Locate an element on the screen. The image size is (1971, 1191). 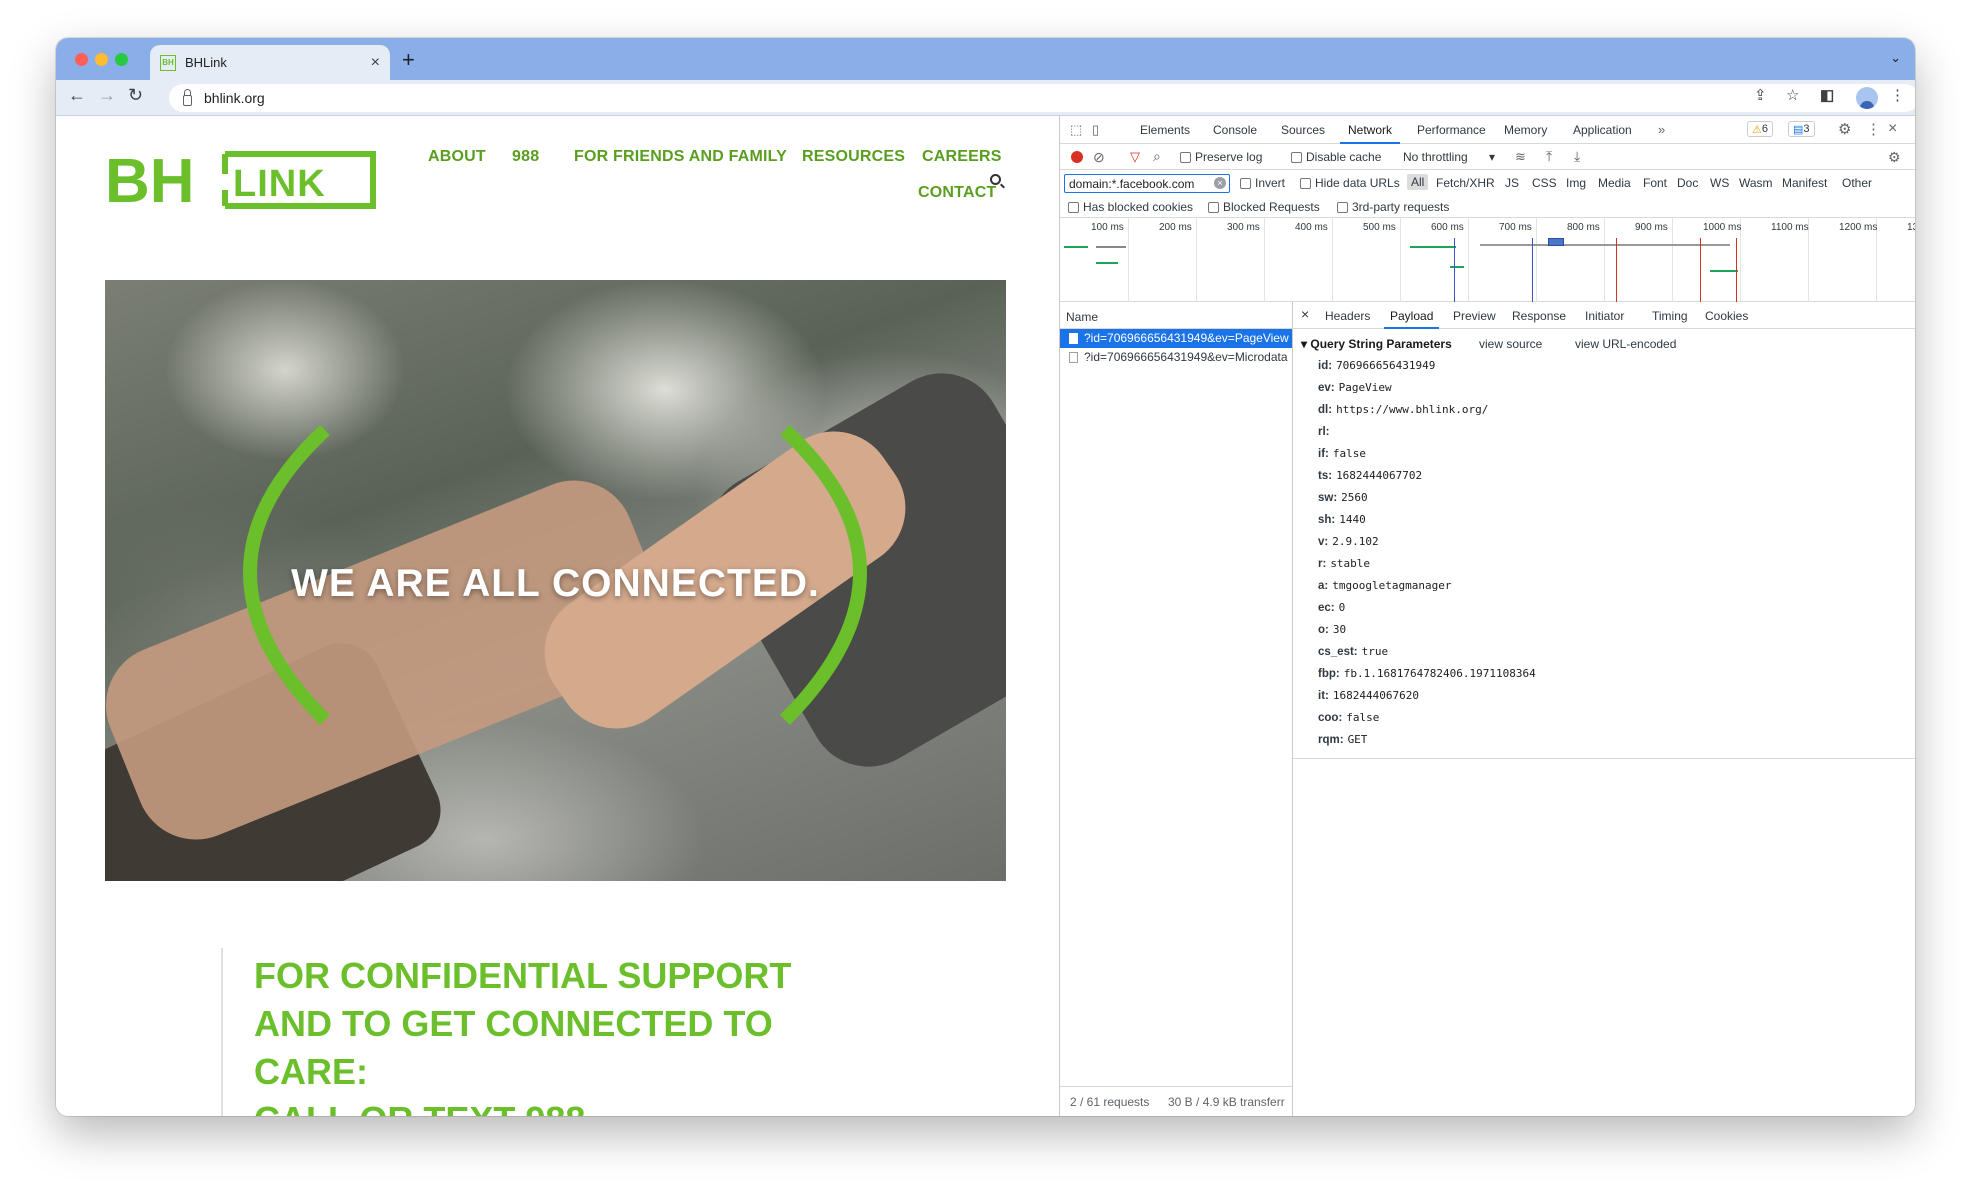
timeline-label: 600 ms is located at coordinates (1447, 227).